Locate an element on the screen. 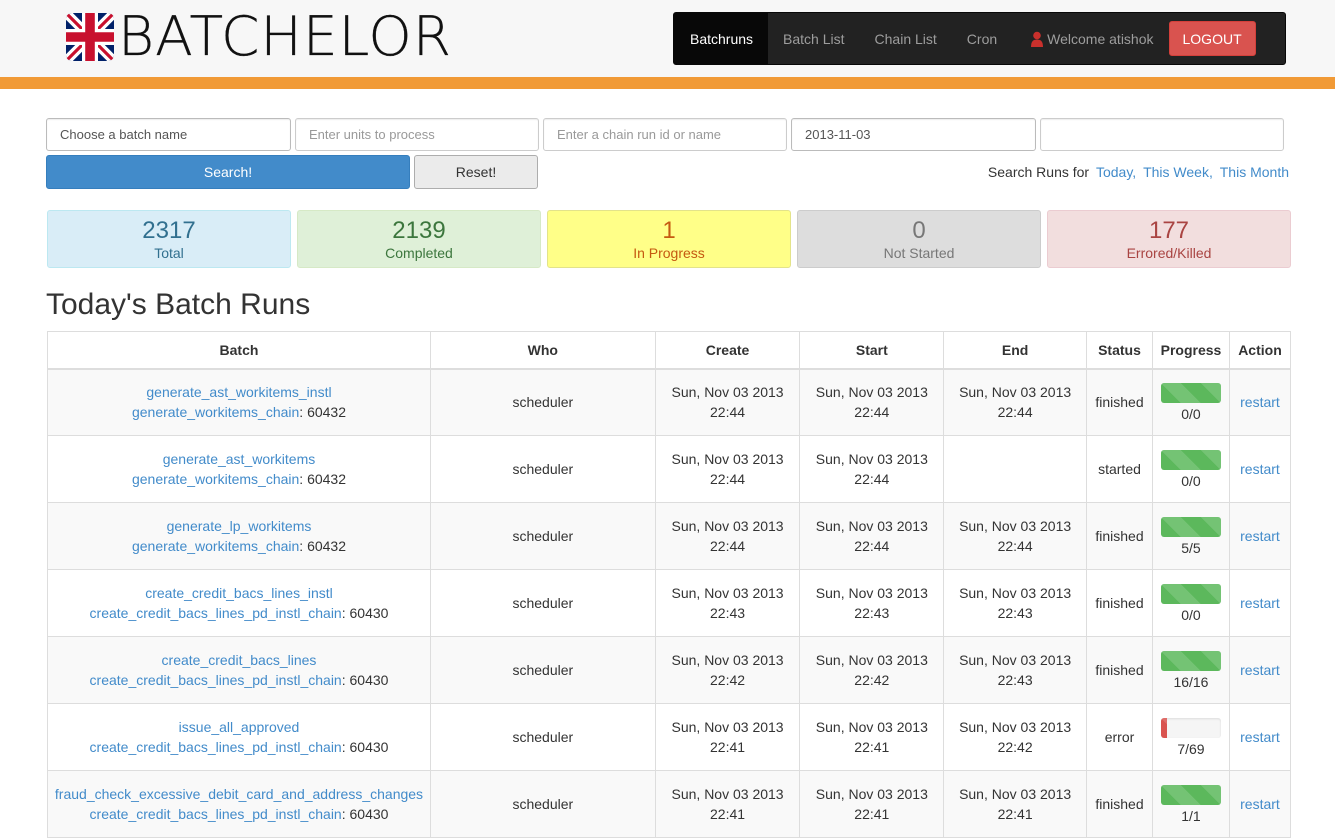 This screenshot has height=840, width=1335. user-menu: Welcome atishok is located at coordinates (1090, 38).